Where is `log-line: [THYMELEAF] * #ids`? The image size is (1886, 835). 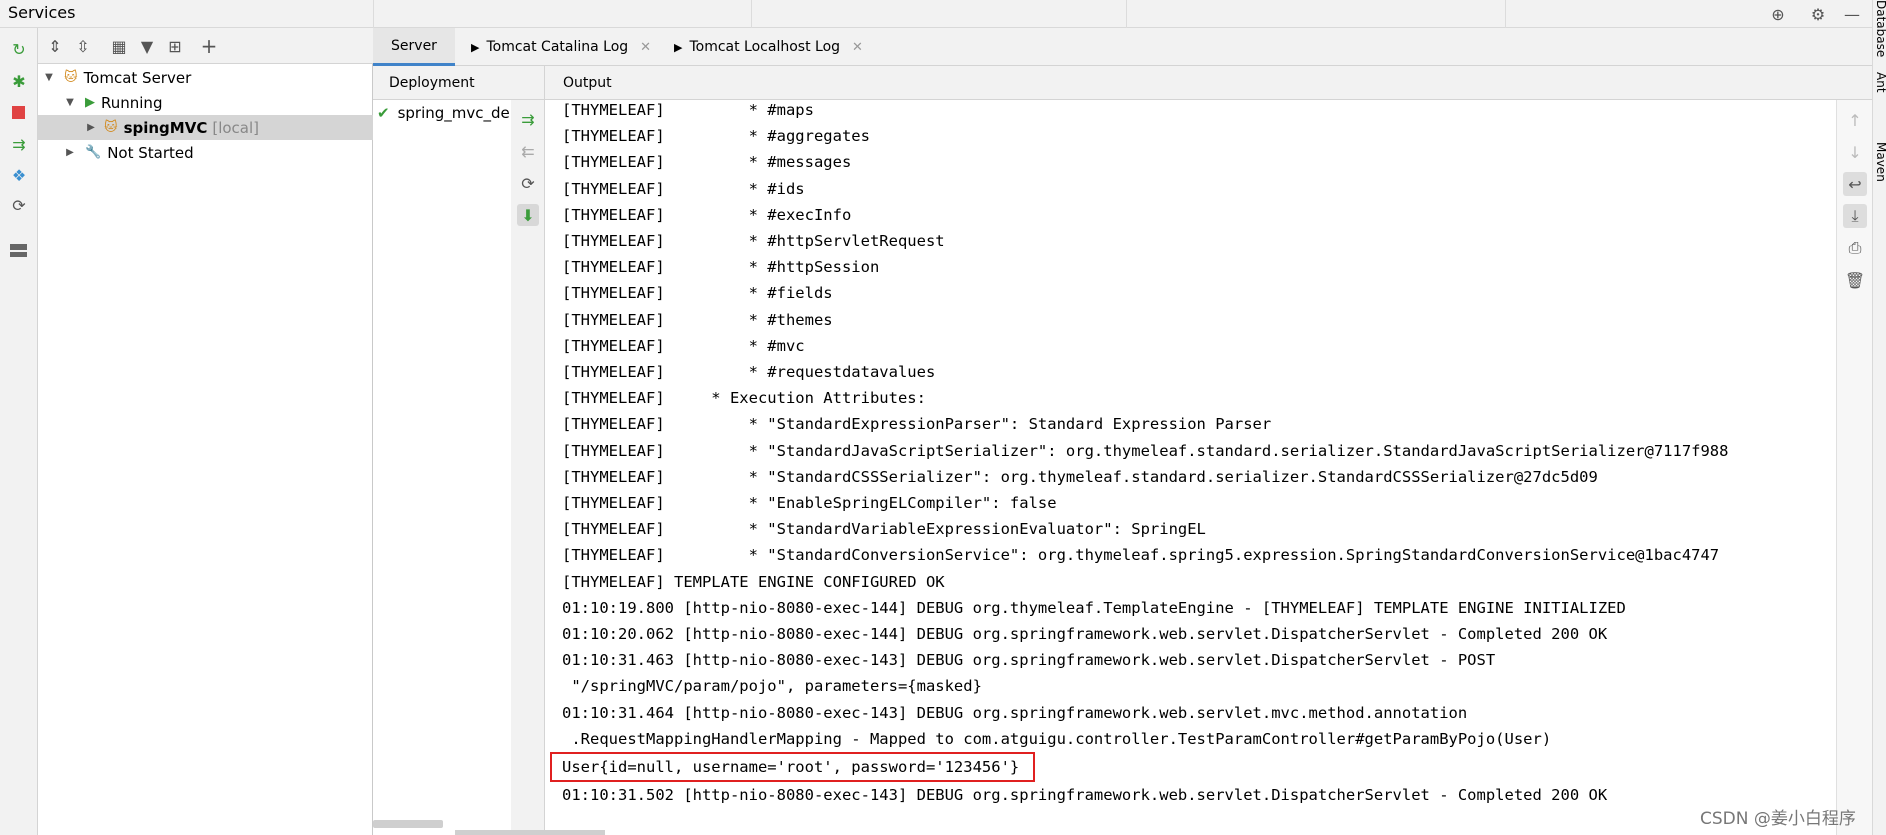 log-line: [THYMELEAF] * #ids is located at coordinates (683, 188).